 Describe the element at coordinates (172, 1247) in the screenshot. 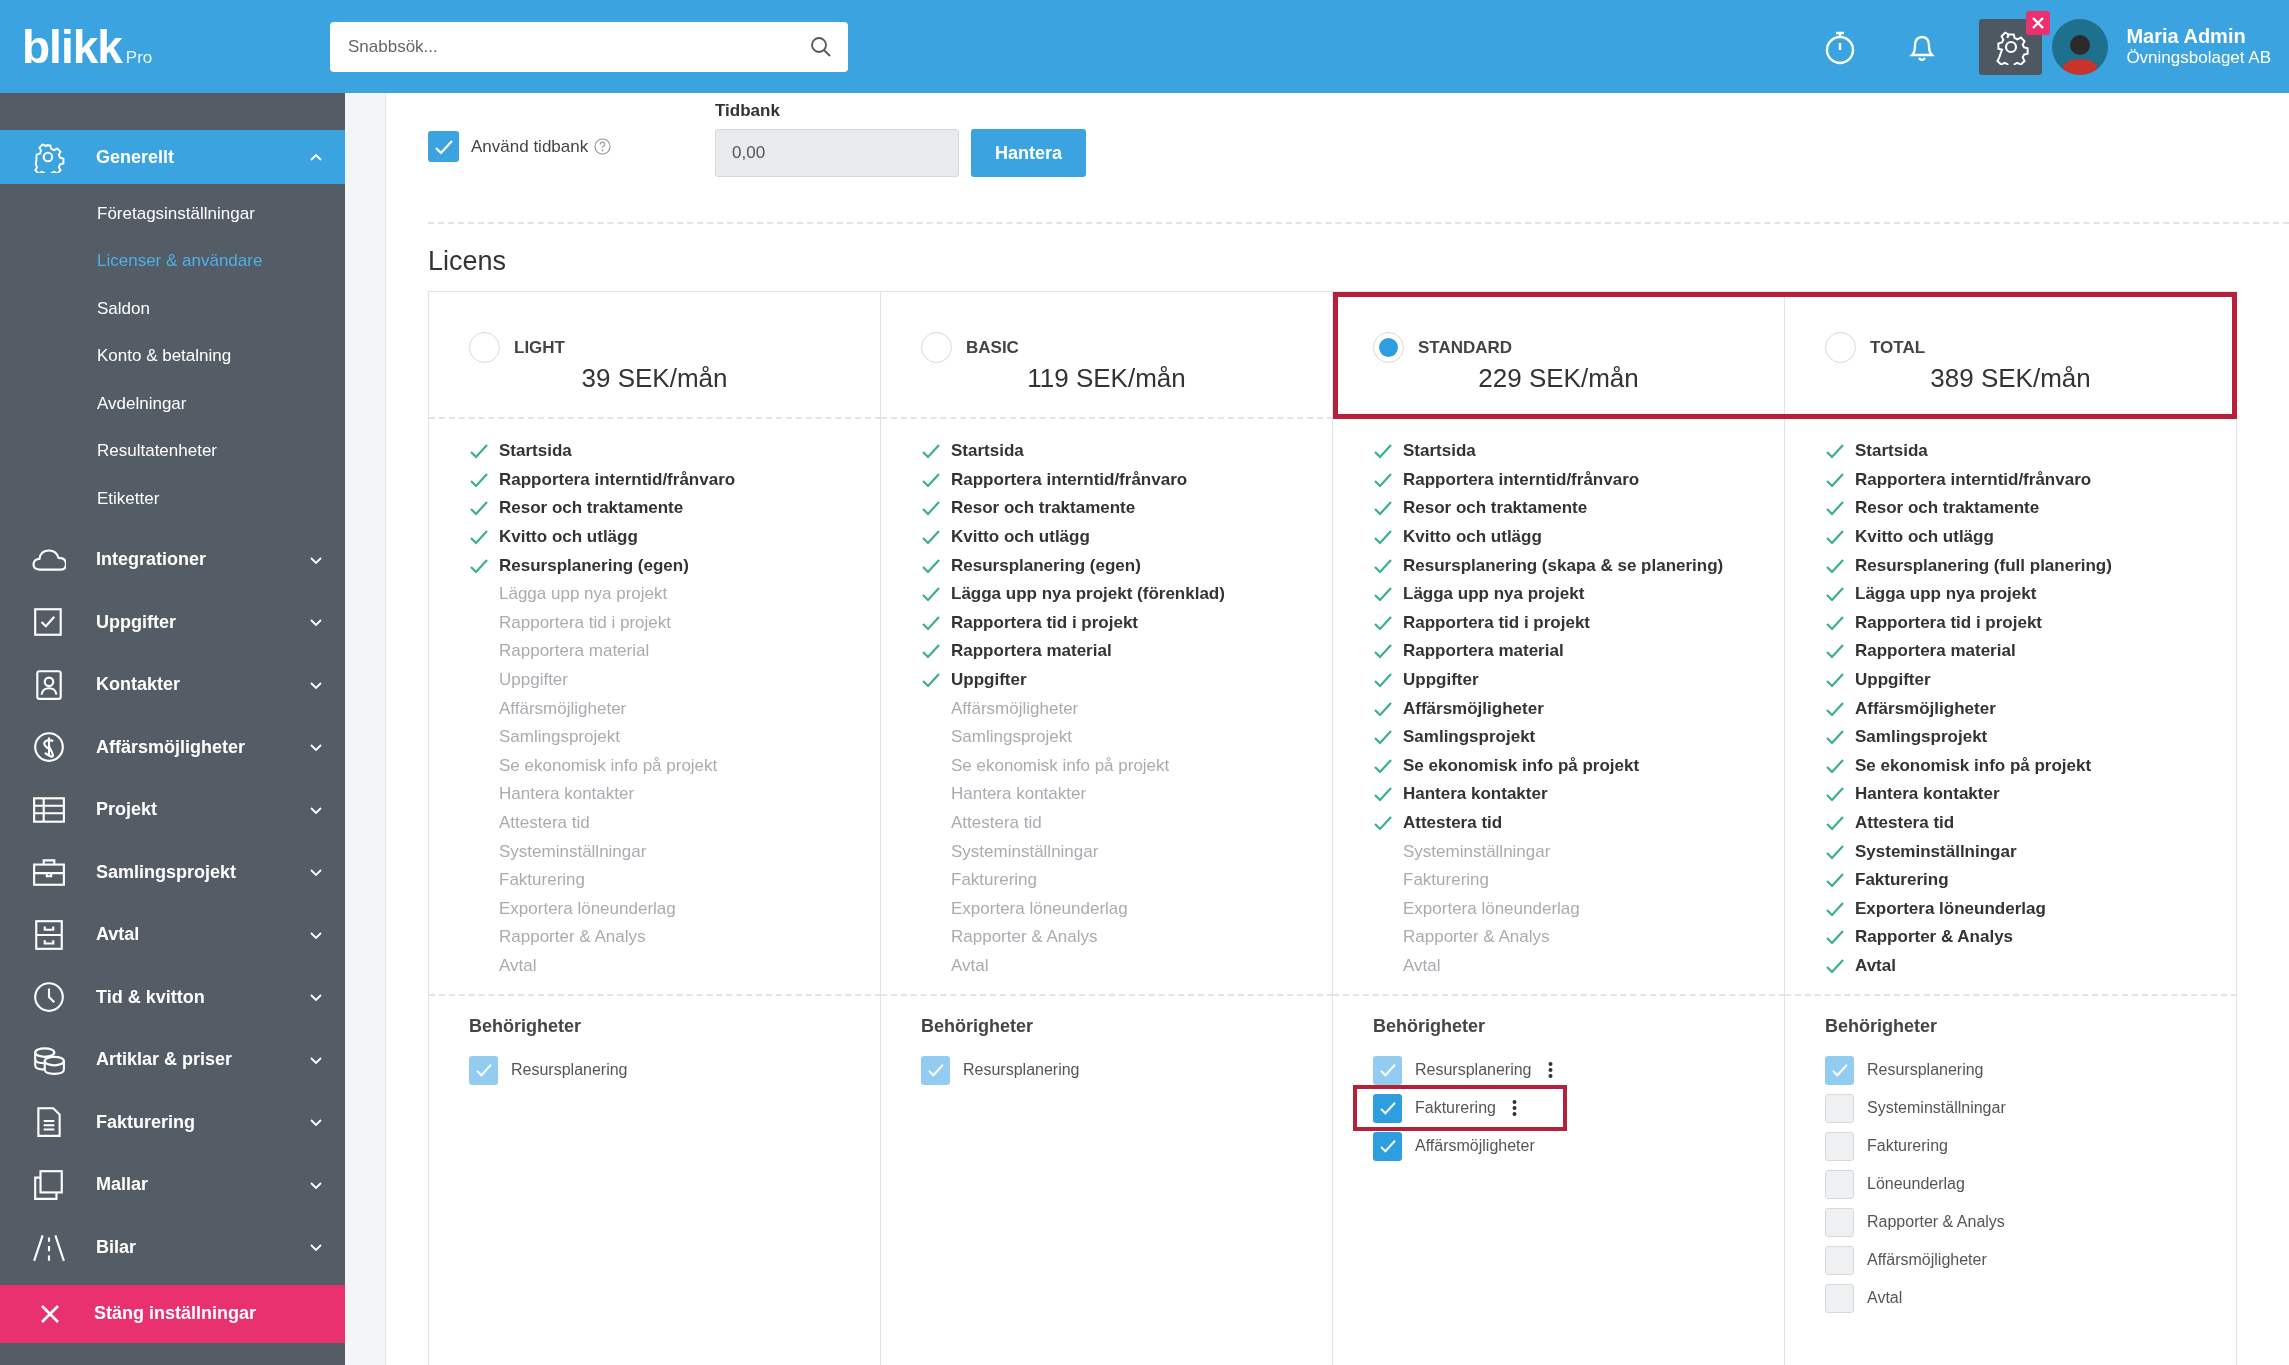

I see `sidebar-item: Bilar` at that location.